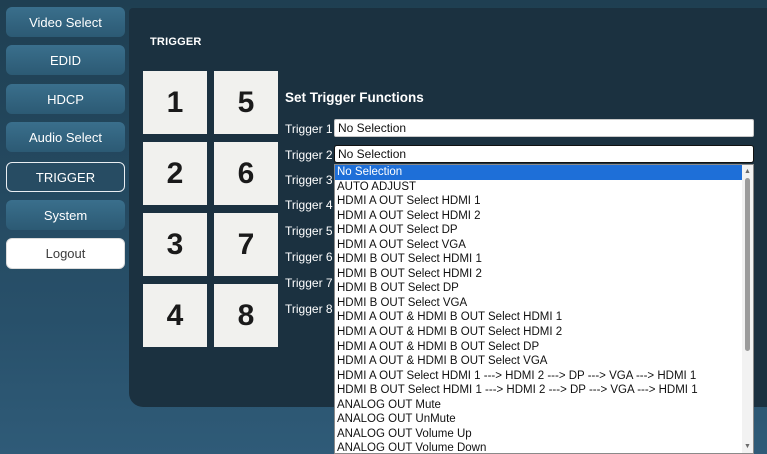 This screenshot has height=454, width=767. What do you see at coordinates (544, 128) in the screenshot?
I see `trigger-1-select: No Selection` at bounding box center [544, 128].